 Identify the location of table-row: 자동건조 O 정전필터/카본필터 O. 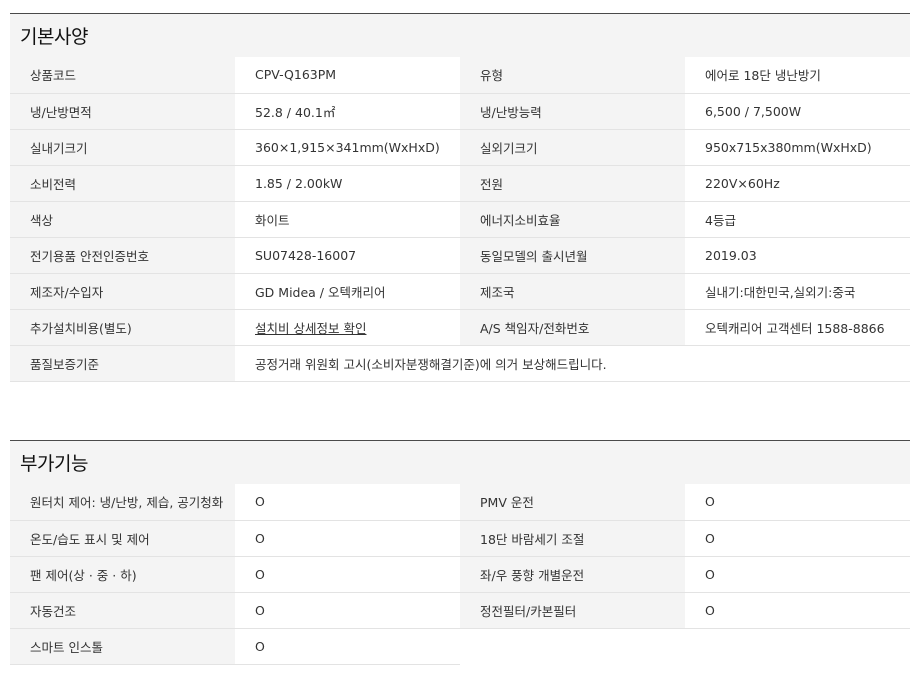
(460, 610).